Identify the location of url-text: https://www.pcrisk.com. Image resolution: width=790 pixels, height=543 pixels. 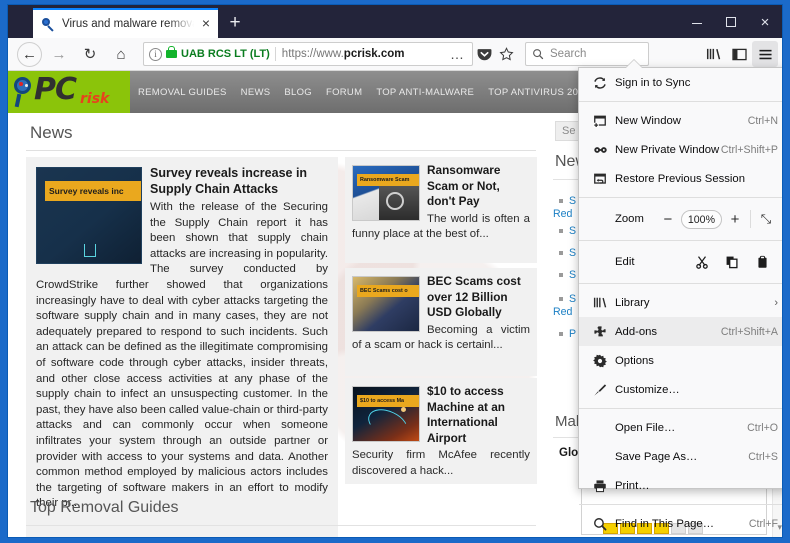
(343, 54).